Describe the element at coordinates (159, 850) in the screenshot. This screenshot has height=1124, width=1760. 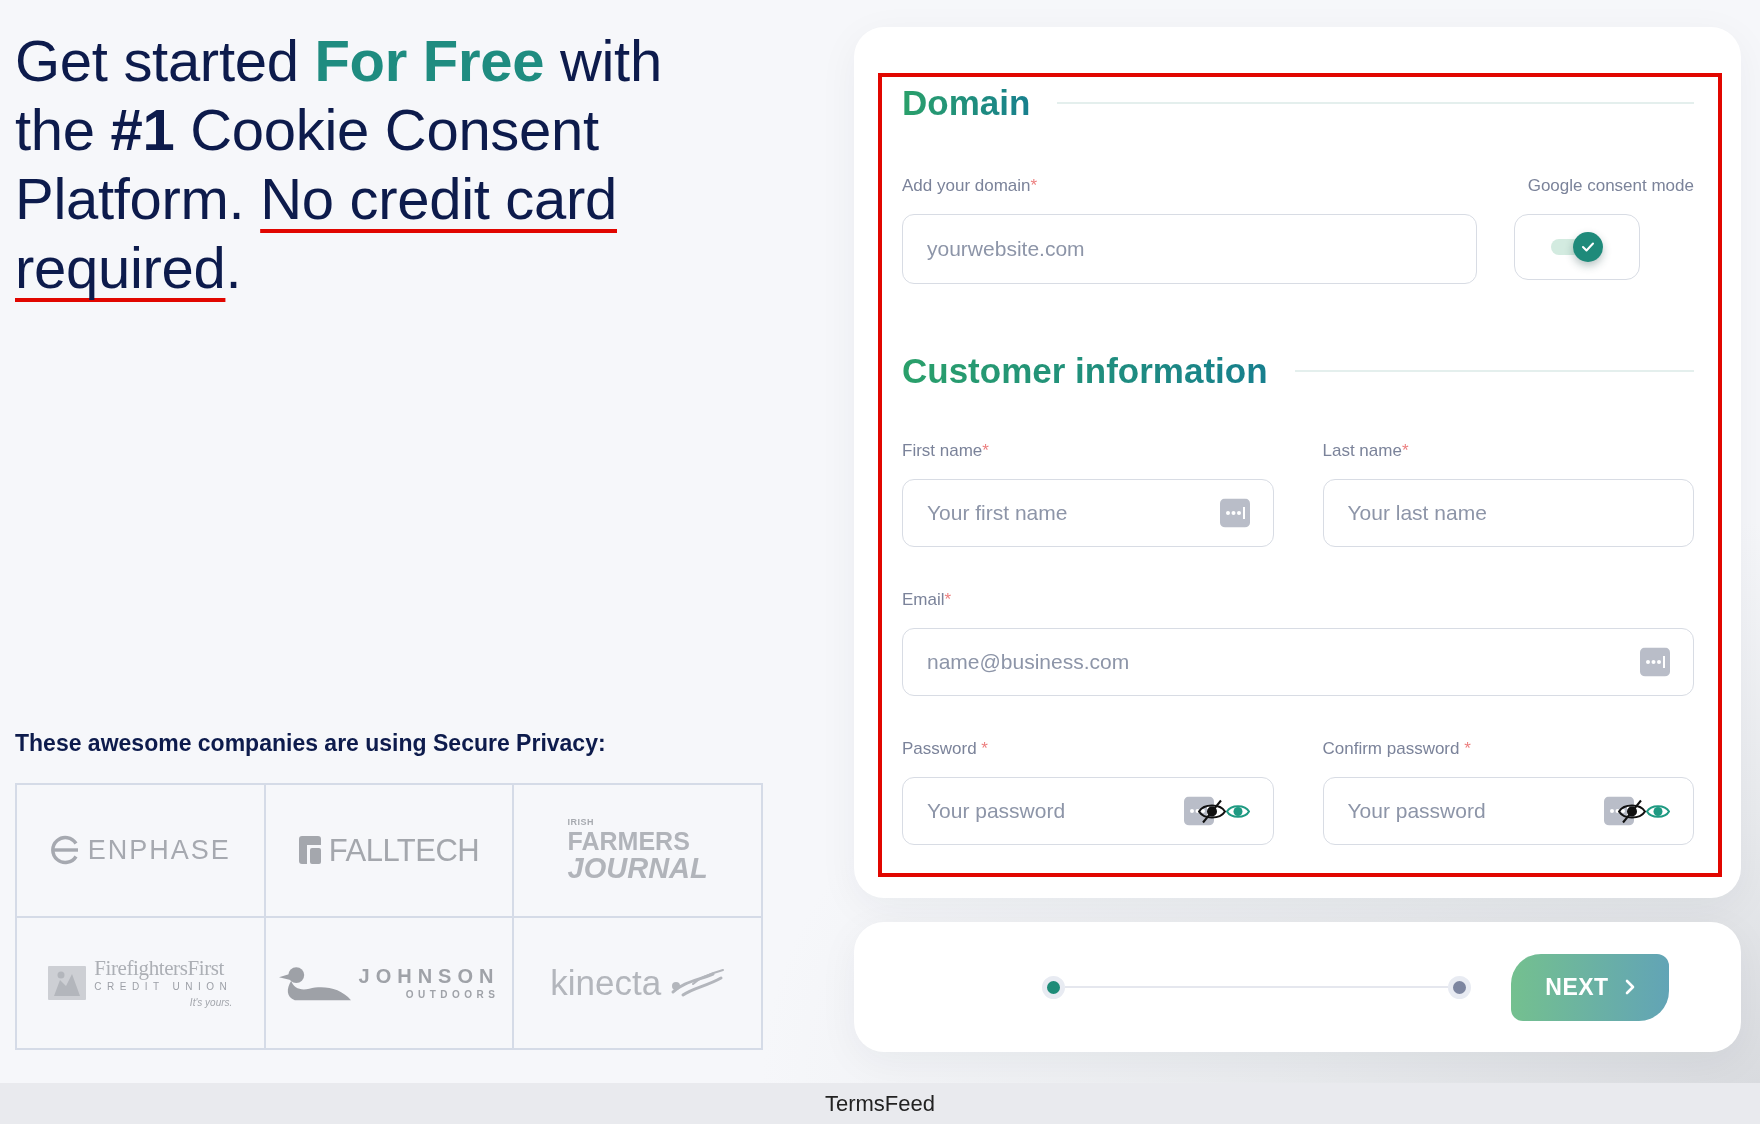
I see `logo-text: ENPHASE` at that location.